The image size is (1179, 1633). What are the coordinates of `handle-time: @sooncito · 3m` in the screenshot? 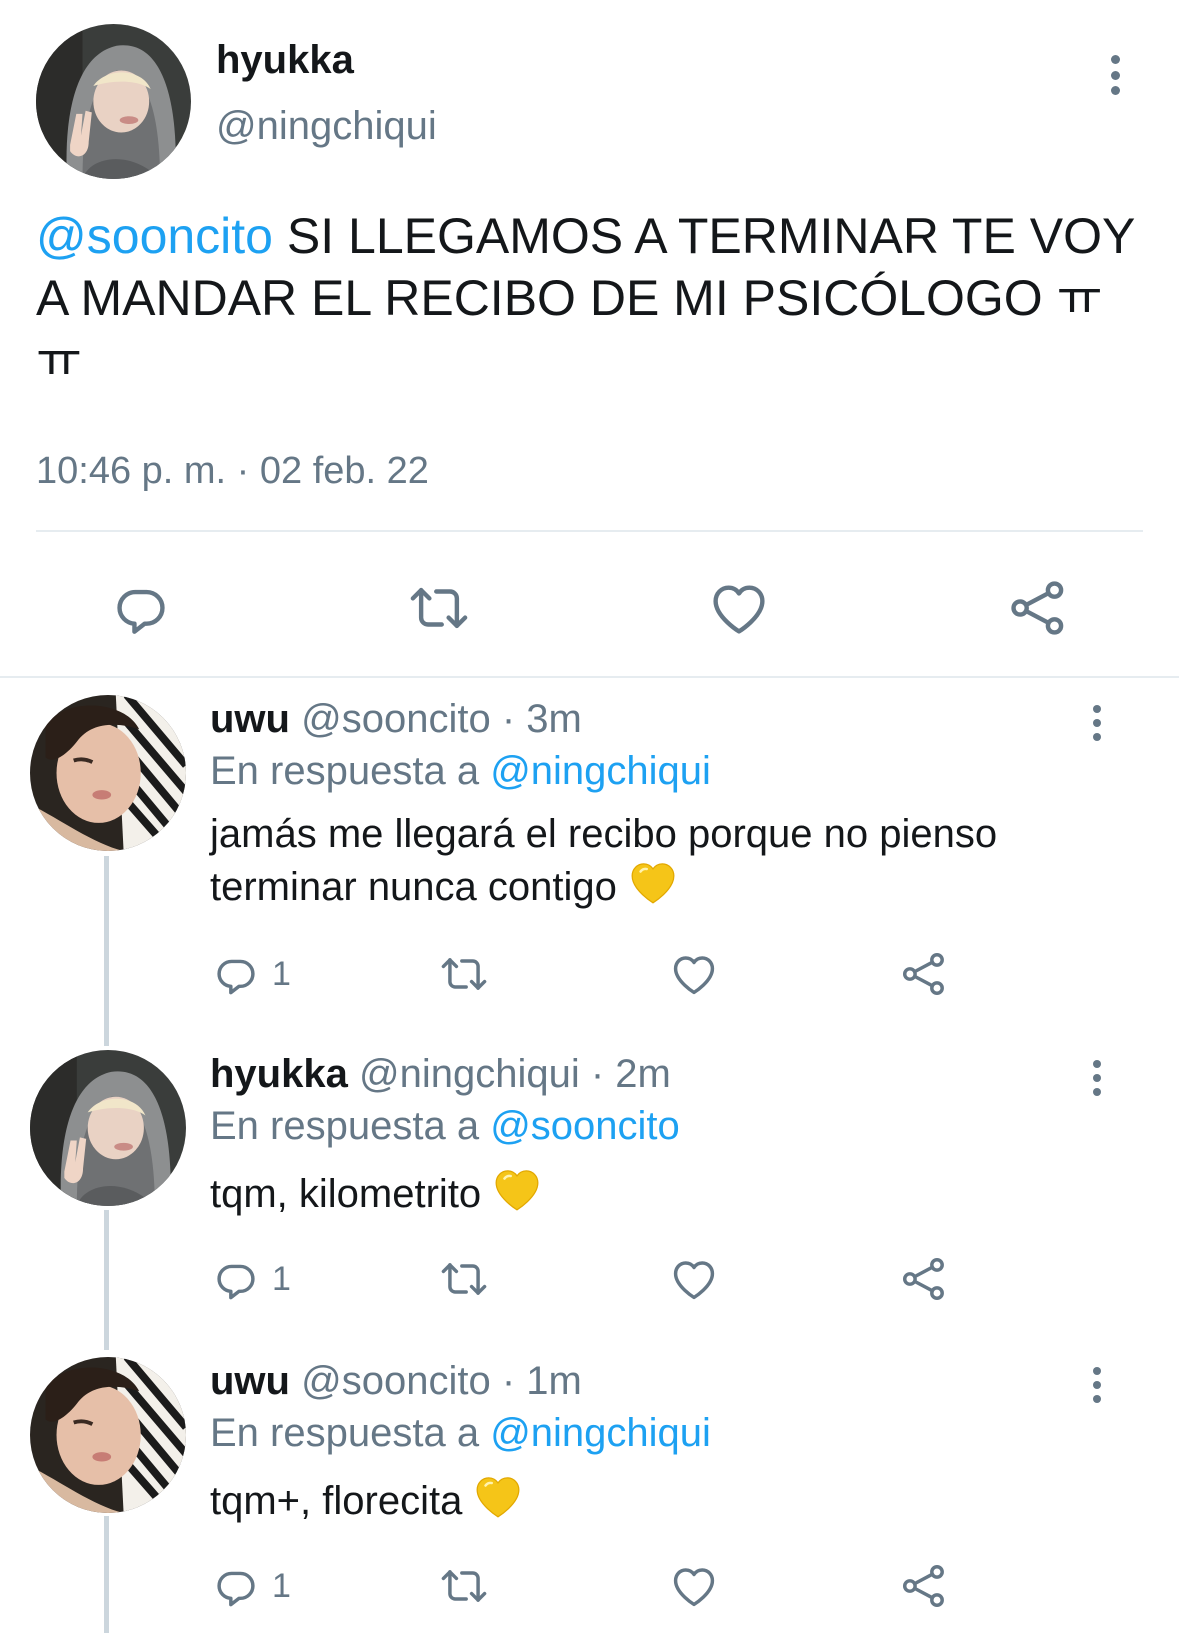 It's located at (441, 719).